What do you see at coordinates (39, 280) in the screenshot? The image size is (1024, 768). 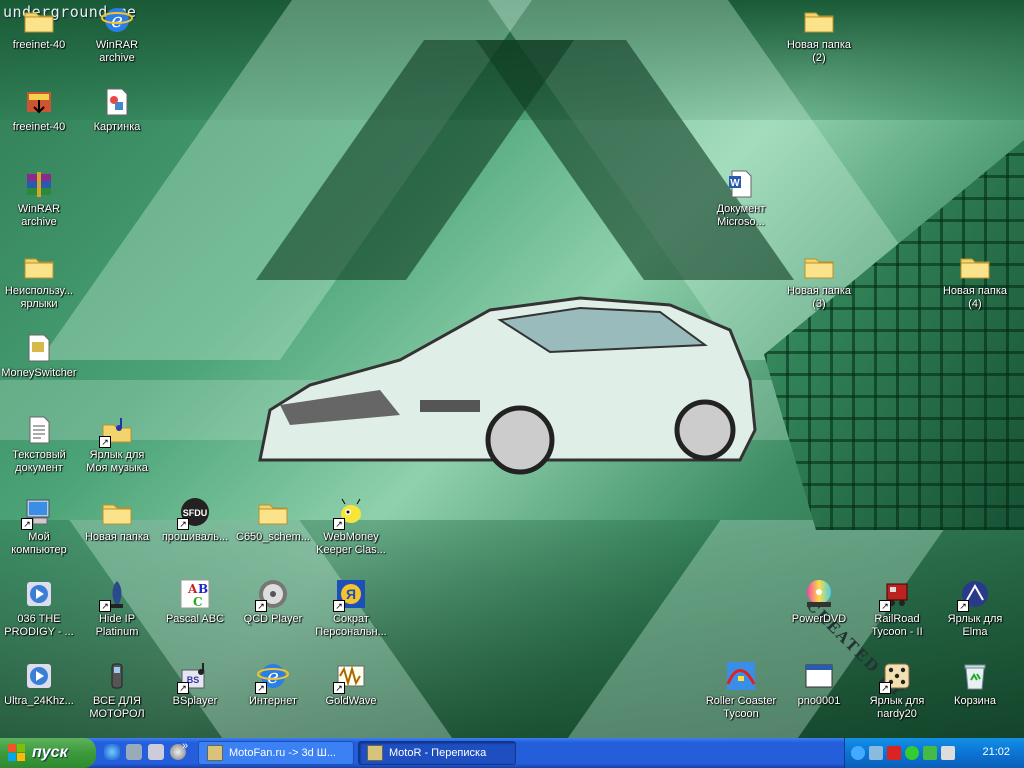 I see `desktop-icon-unused-shortcuts: Неиспользу... ярлыки` at bounding box center [39, 280].